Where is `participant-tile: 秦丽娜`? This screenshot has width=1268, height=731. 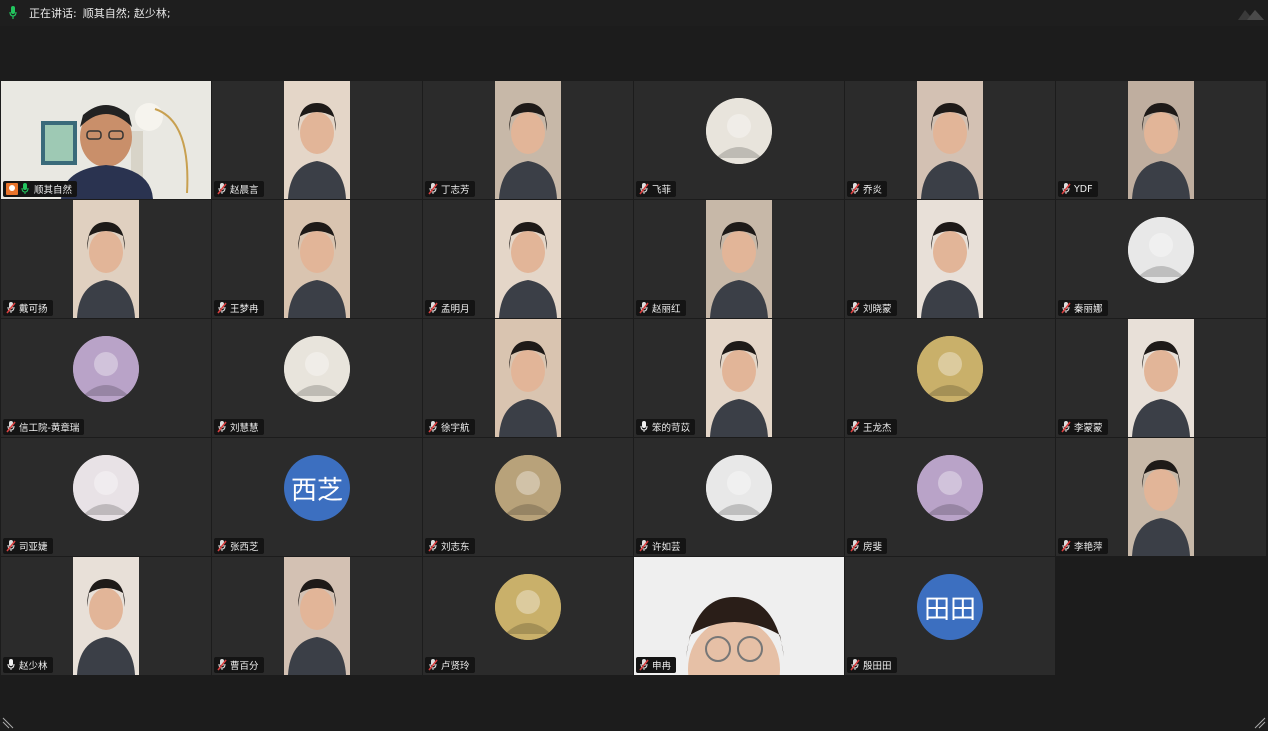
participant-tile: 秦丽娜 is located at coordinates (1161, 259).